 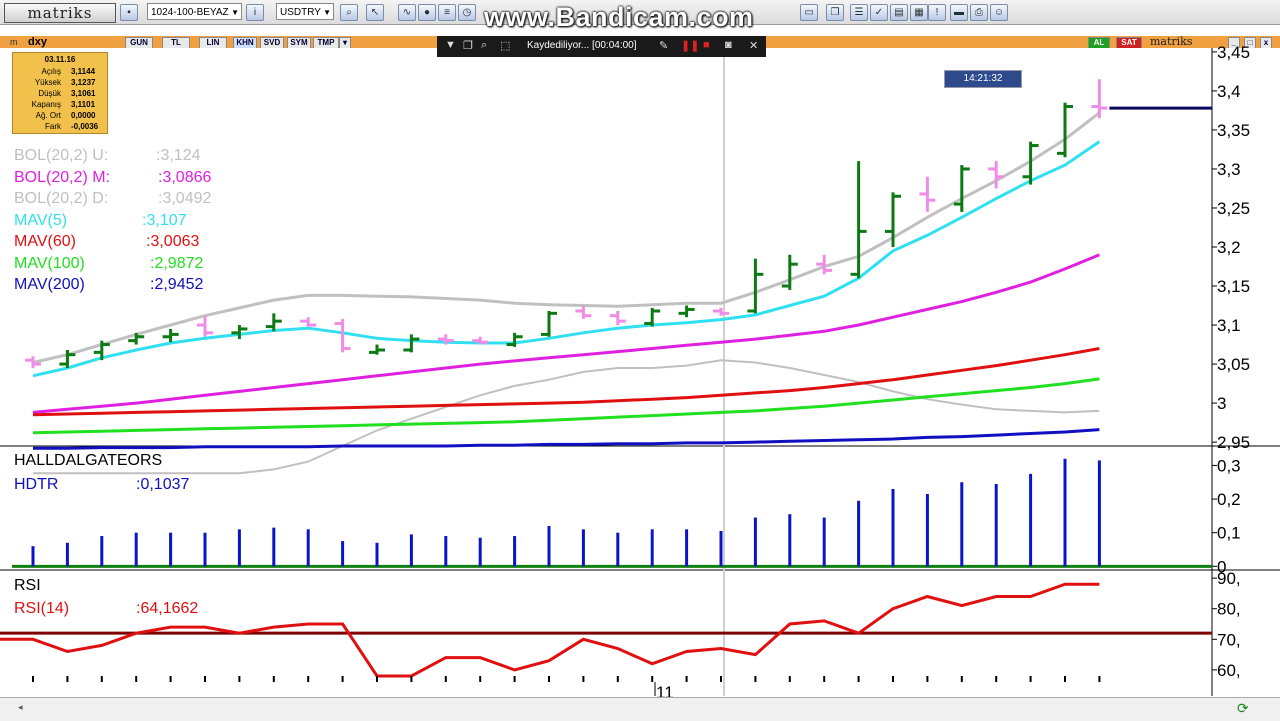 I want to click on info-label: Fark, so click(x=53, y=126).